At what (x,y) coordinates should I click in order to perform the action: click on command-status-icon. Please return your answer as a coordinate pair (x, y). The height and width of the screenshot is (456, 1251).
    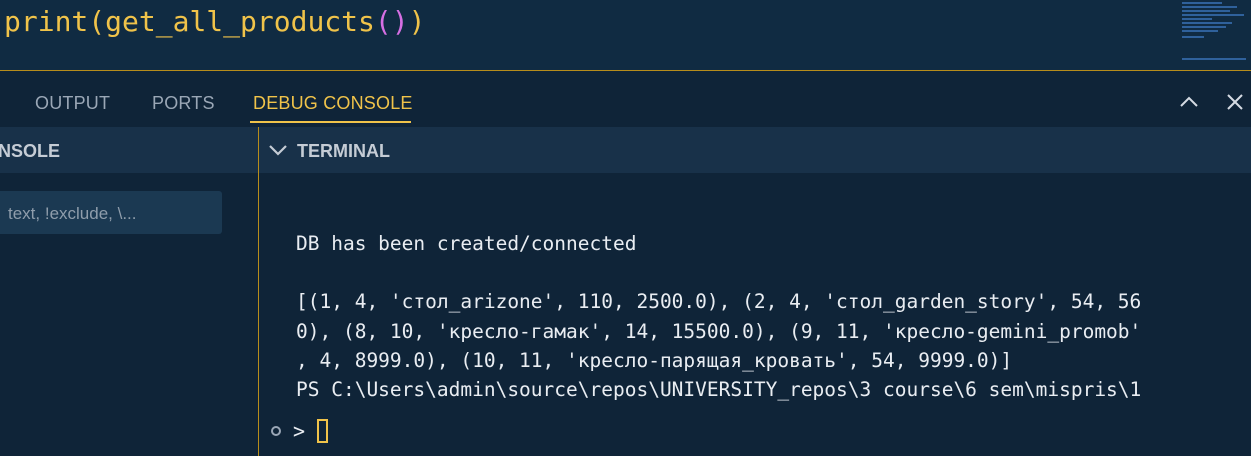
    Looking at the image, I should click on (276, 431).